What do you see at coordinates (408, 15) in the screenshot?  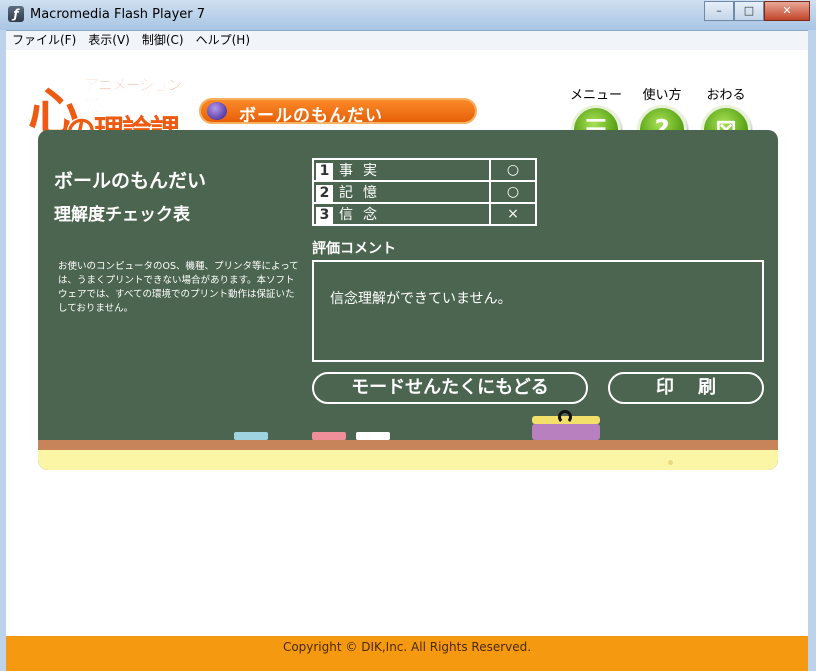 I see `title-bar: ƒ Macromedia Flash Player 7 – □ ✕` at bounding box center [408, 15].